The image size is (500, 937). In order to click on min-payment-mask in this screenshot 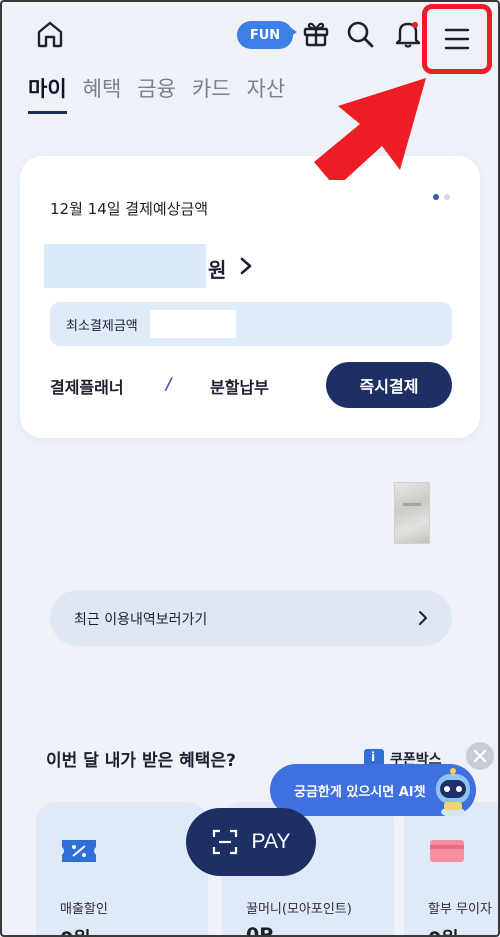, I will do `click(193, 324)`.